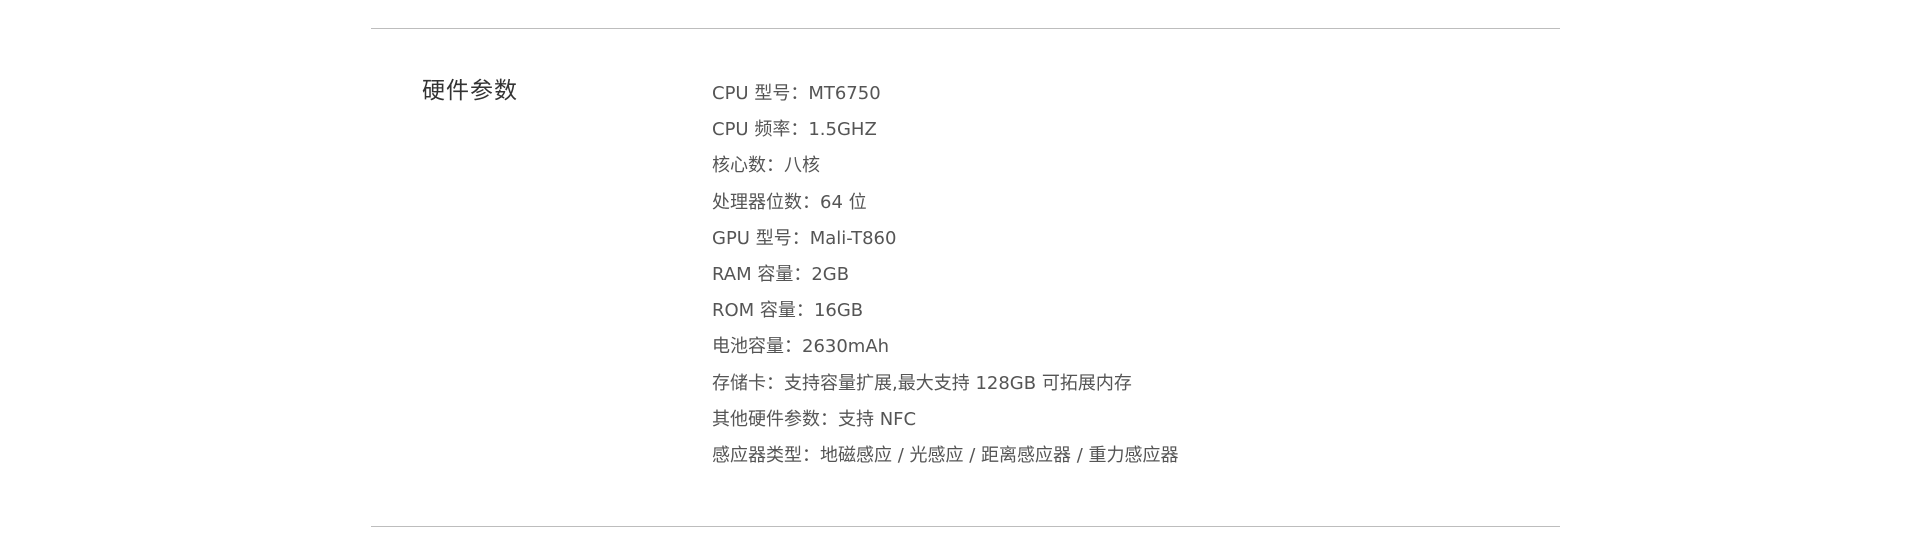  What do you see at coordinates (877, 419) in the screenshot?
I see `spec-value: 支持 NFC` at bounding box center [877, 419].